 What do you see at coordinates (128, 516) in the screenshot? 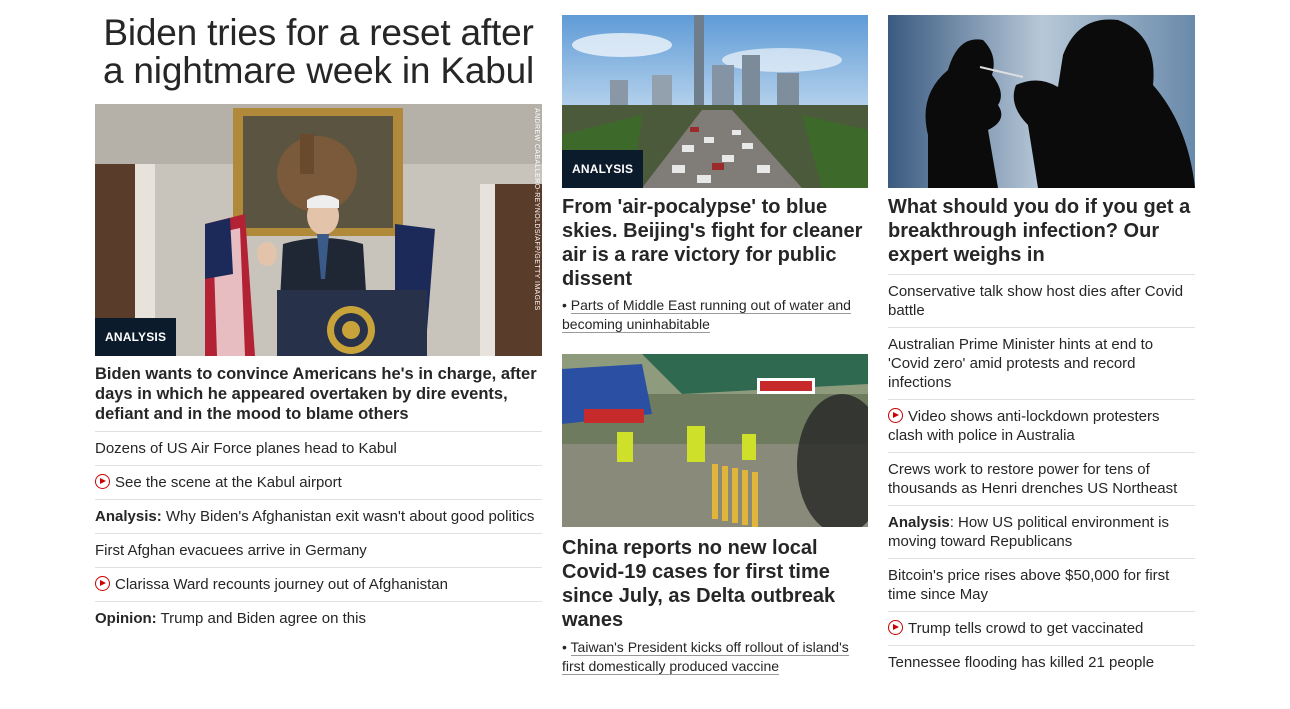
I see `list-item-prefix: Analysis:` at bounding box center [128, 516].